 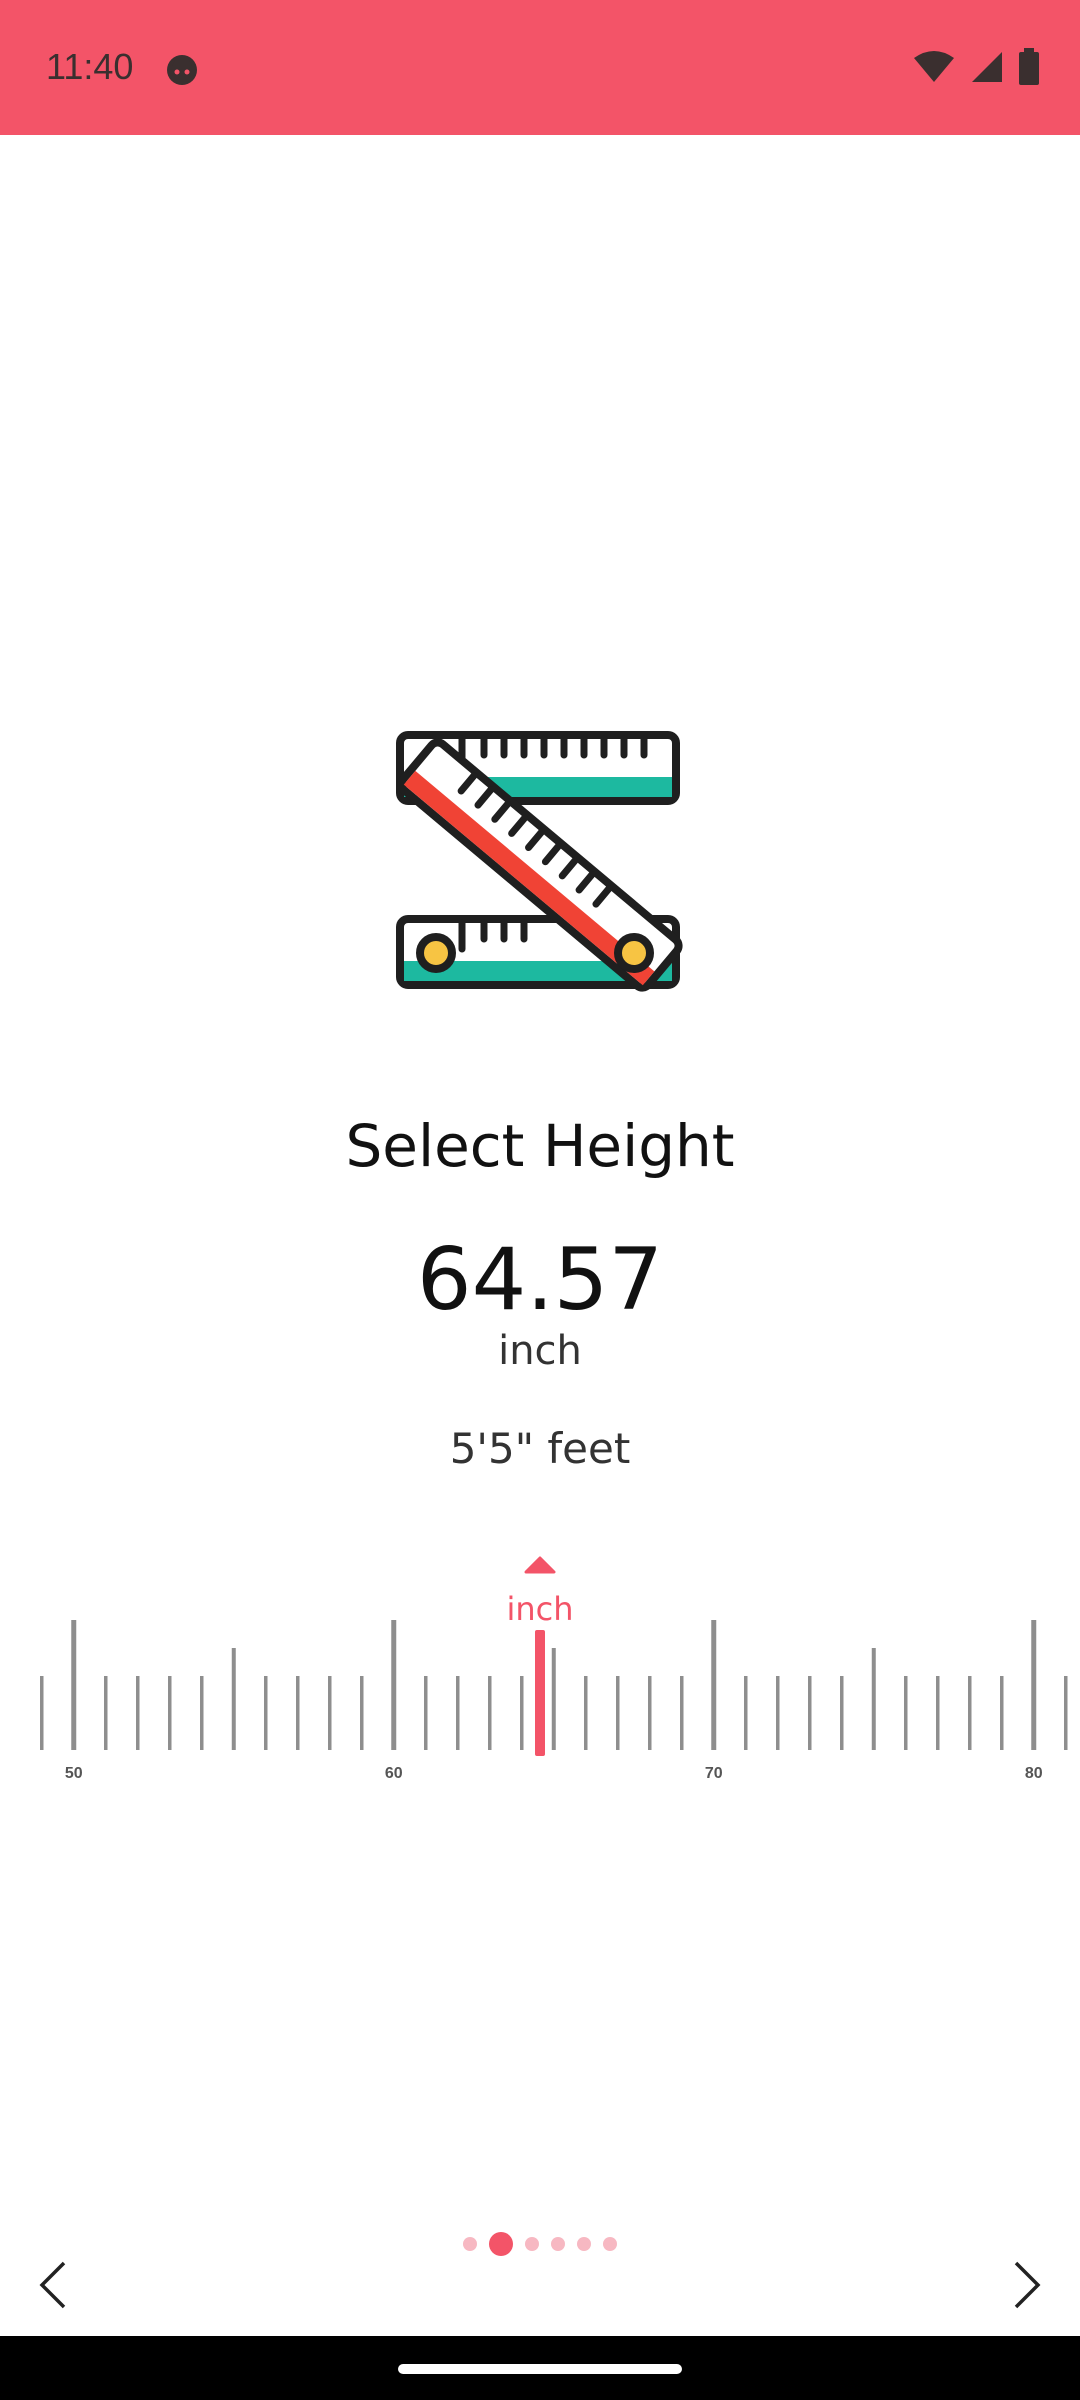 What do you see at coordinates (182, 72) in the screenshot?
I see `notification-face-icon` at bounding box center [182, 72].